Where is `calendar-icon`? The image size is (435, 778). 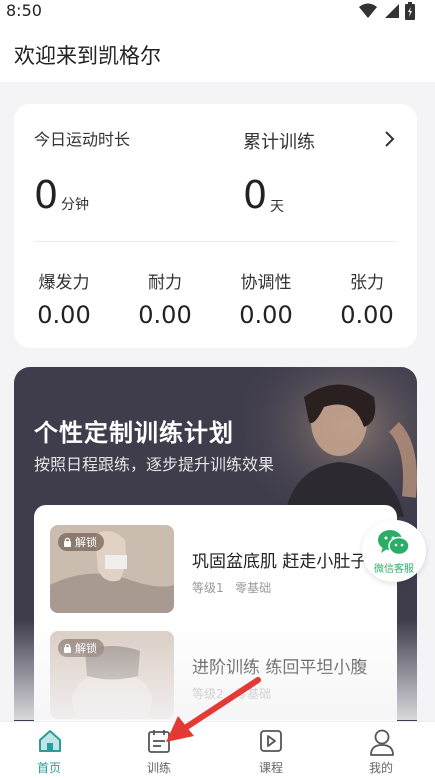 calendar-icon is located at coordinates (159, 741).